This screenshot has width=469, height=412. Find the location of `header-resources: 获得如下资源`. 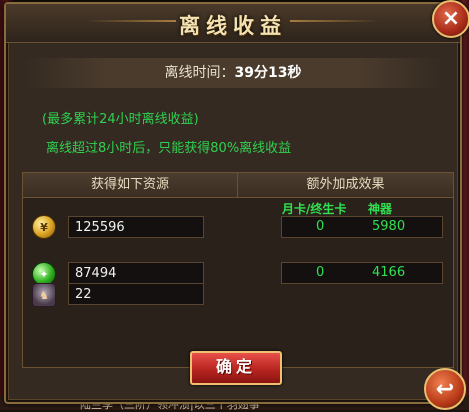

header-resources: 获得如下资源 is located at coordinates (130, 185).